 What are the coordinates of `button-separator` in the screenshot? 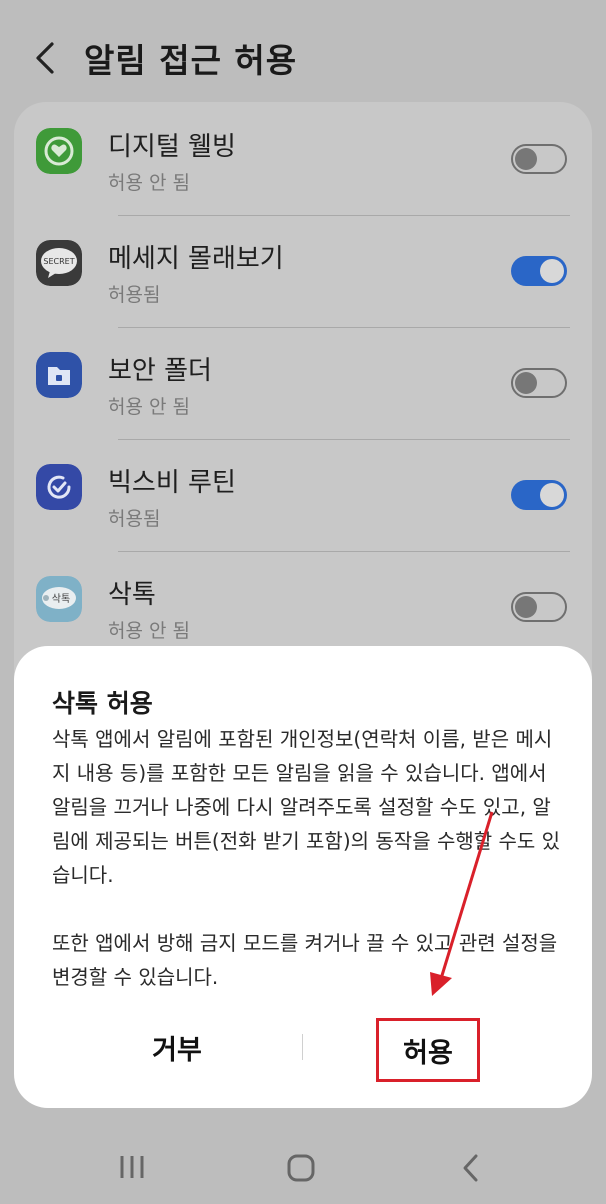 It's located at (302, 1047).